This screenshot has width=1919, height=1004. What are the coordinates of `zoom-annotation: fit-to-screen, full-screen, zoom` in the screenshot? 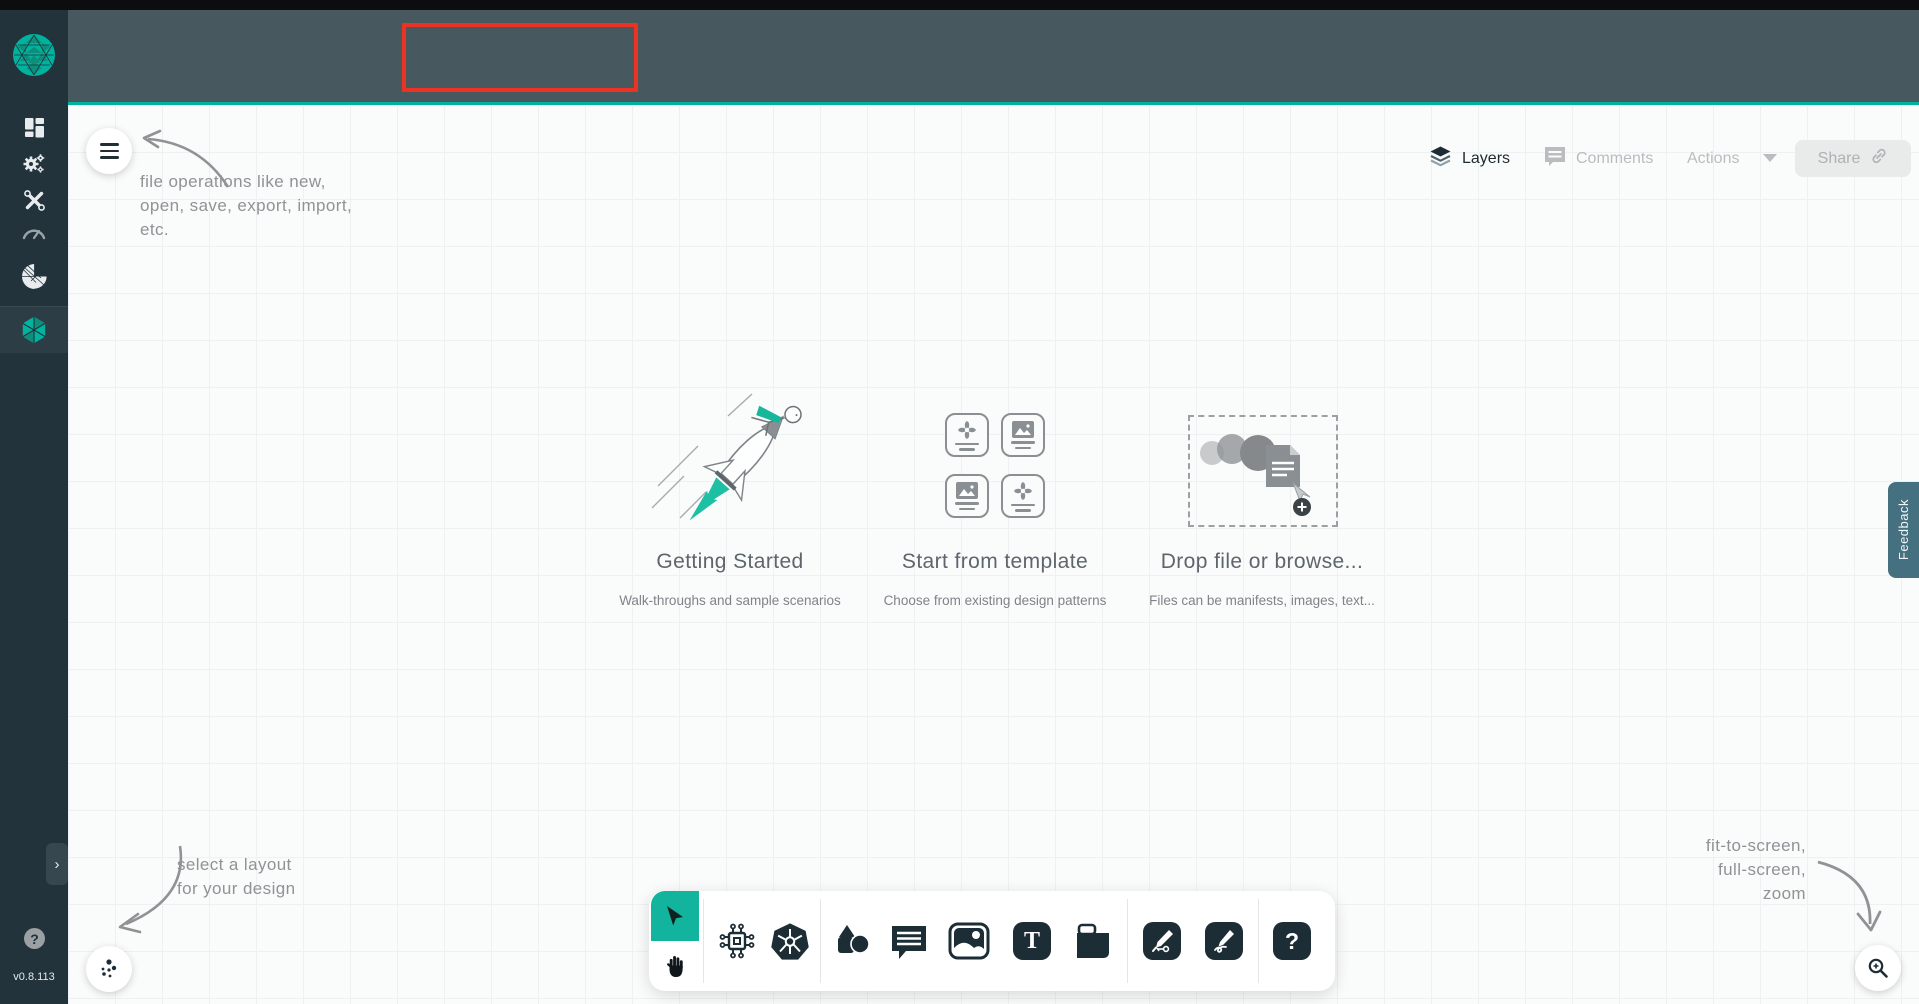 It's located at (1755, 869).